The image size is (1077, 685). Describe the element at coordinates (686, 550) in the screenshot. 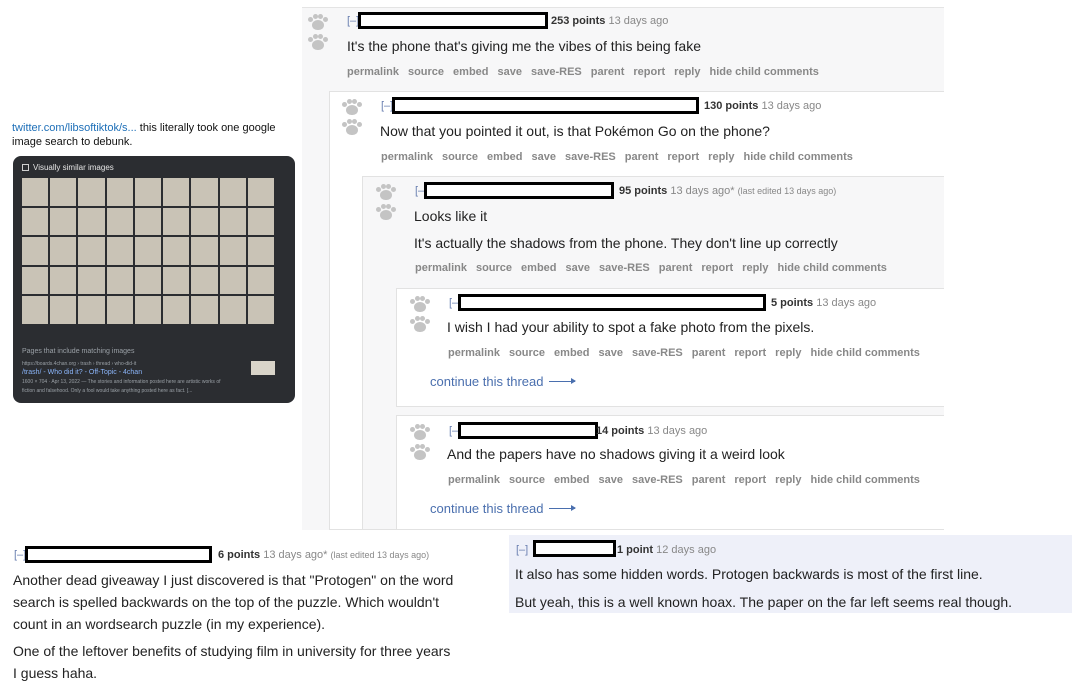

I see `timestamp: 12 days ago` at that location.